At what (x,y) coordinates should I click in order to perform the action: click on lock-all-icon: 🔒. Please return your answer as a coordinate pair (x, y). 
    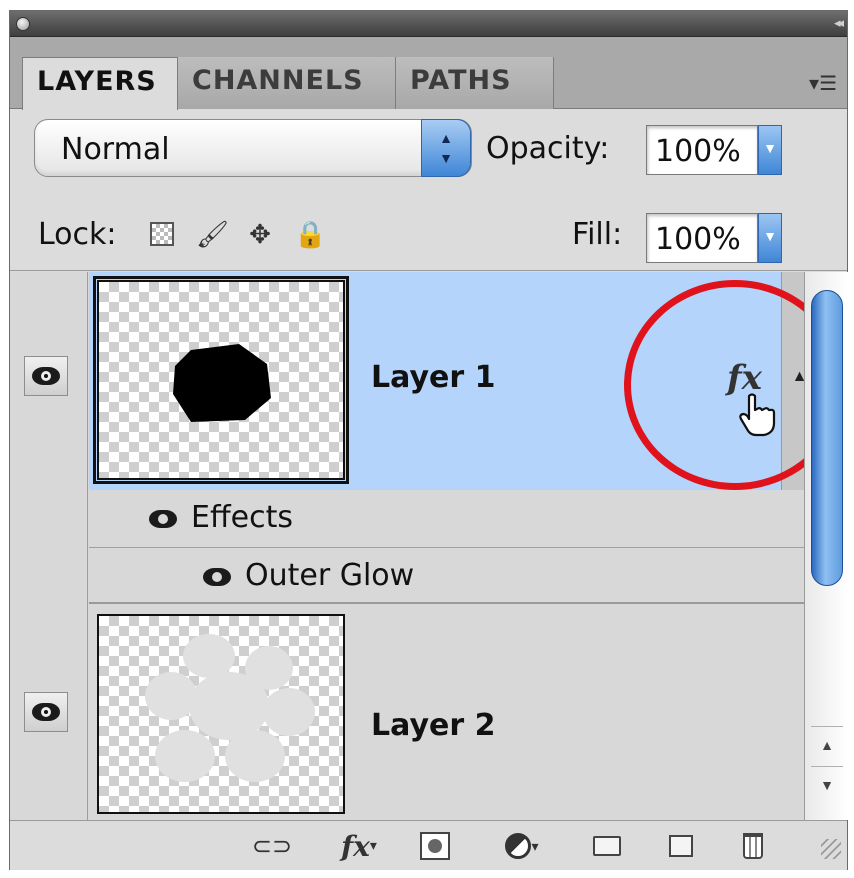
    Looking at the image, I should click on (310, 234).